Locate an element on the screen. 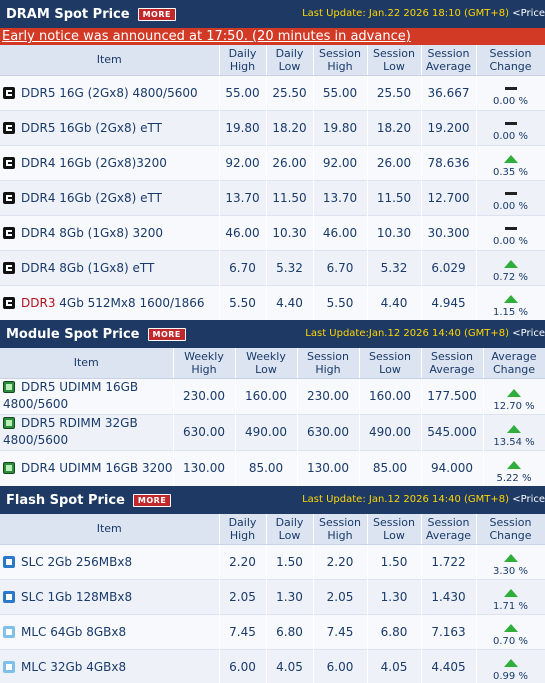  item-cell: MLC 64Gb 8GBx8 is located at coordinates (110, 631).